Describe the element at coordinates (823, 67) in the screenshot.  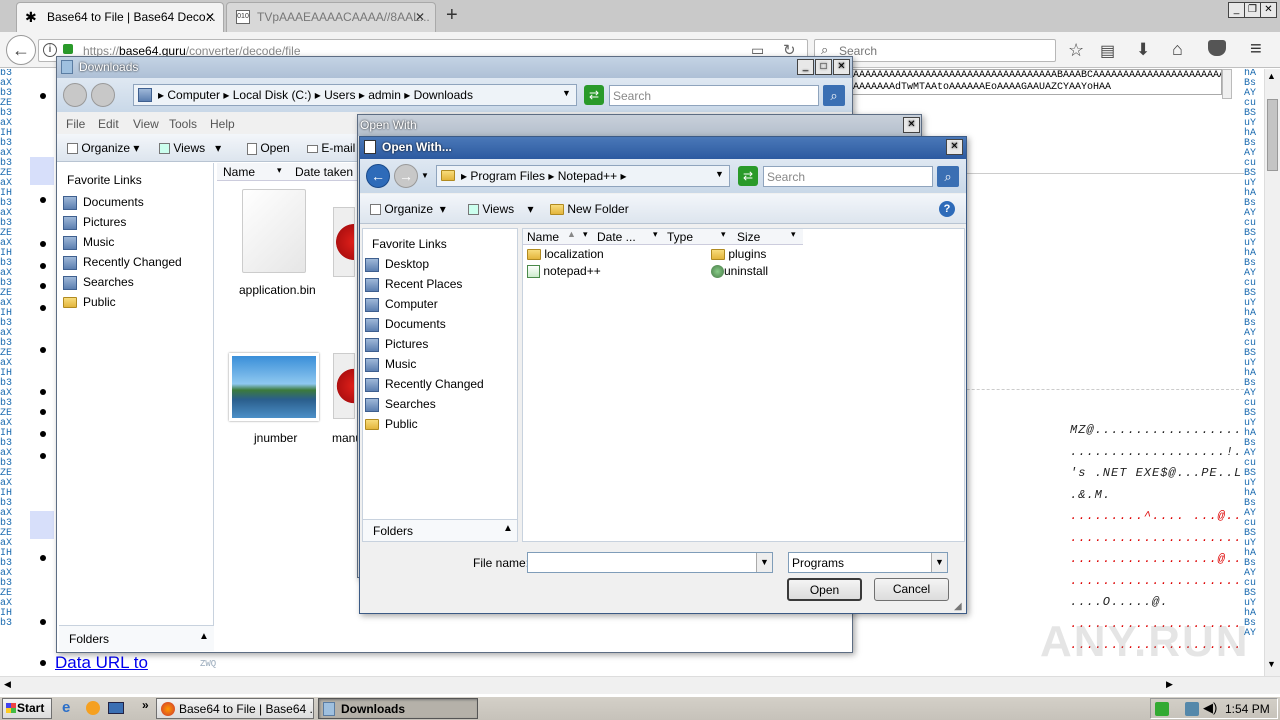
I see `maximize-button: □` at that location.